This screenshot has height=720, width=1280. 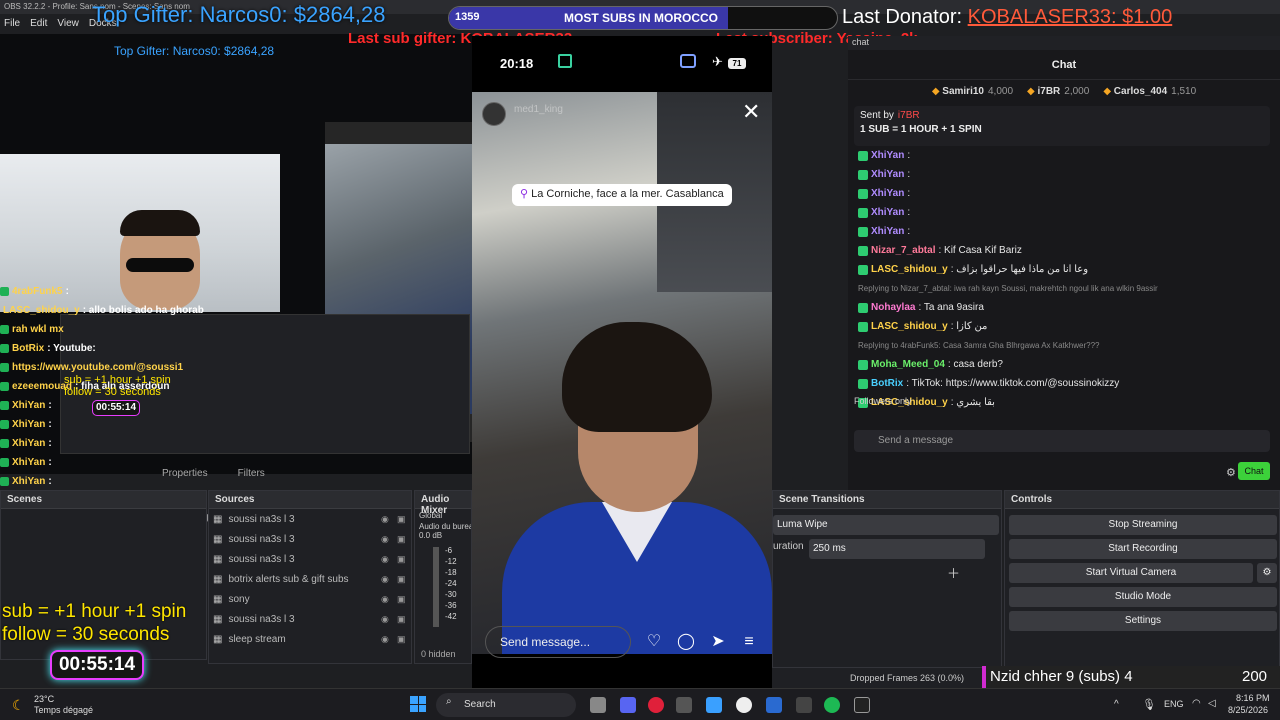 What do you see at coordinates (538, 109) in the screenshot?
I see `story-username: med1_king` at bounding box center [538, 109].